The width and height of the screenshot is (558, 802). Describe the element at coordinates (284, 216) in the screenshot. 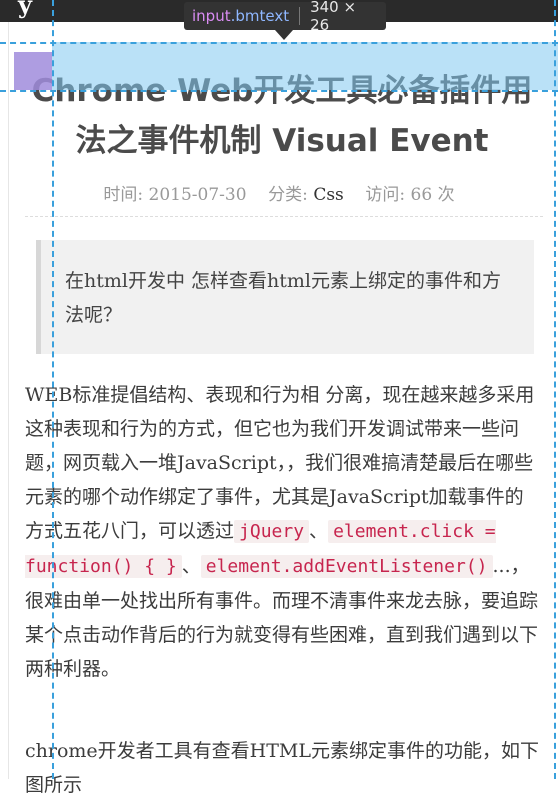

I see `meta-divider` at that location.